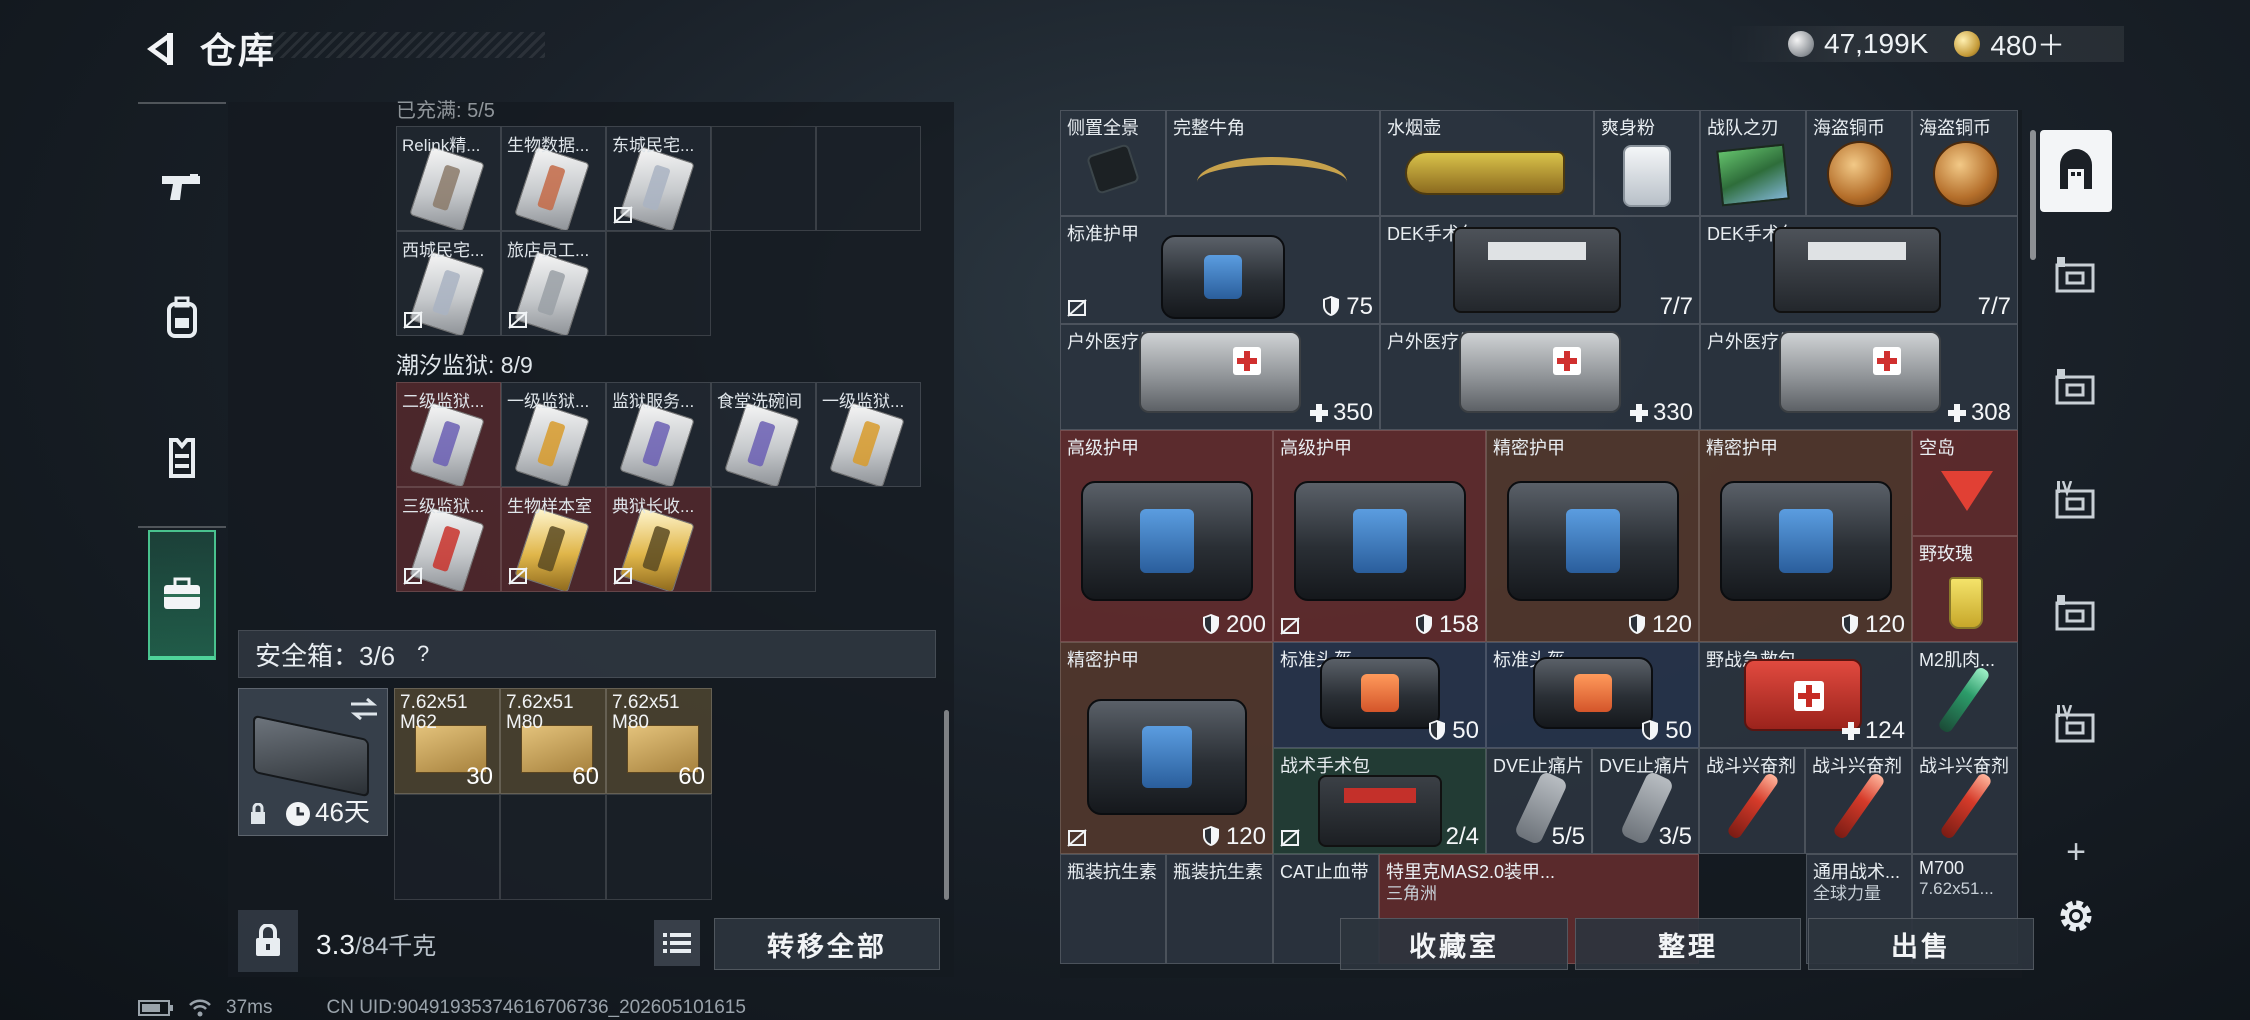  I want to click on item-value: 3/5, so click(1675, 837).